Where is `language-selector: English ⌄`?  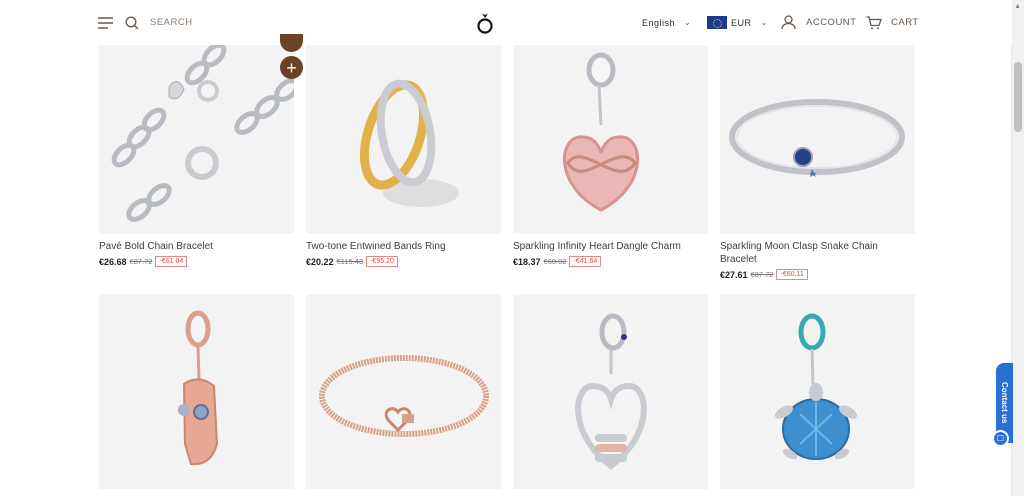
language-selector: English ⌄ is located at coordinates (666, 22).